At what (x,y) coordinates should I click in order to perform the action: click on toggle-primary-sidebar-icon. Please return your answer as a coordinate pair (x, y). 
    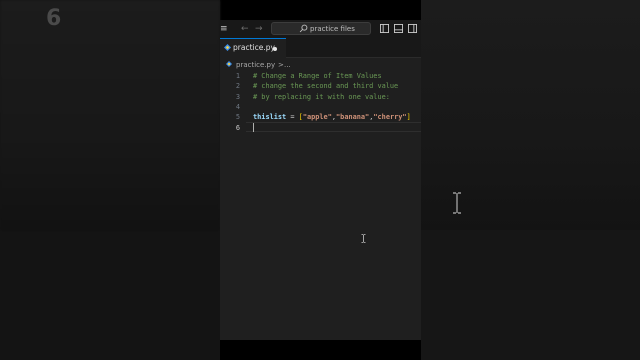
    Looking at the image, I should click on (384, 28).